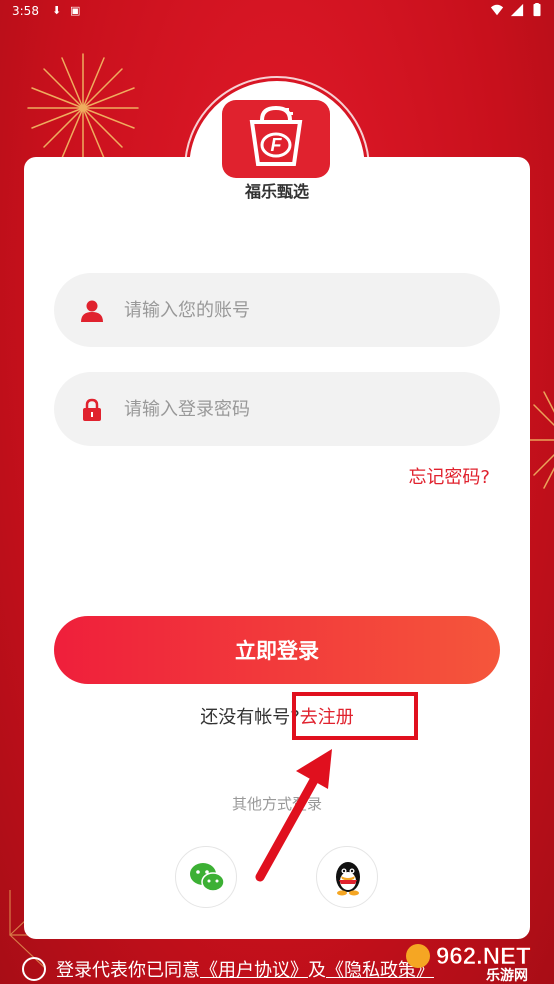 This screenshot has width=554, height=984. What do you see at coordinates (507, 975) in the screenshot?
I see `svg-text: 乐游网` at bounding box center [507, 975].